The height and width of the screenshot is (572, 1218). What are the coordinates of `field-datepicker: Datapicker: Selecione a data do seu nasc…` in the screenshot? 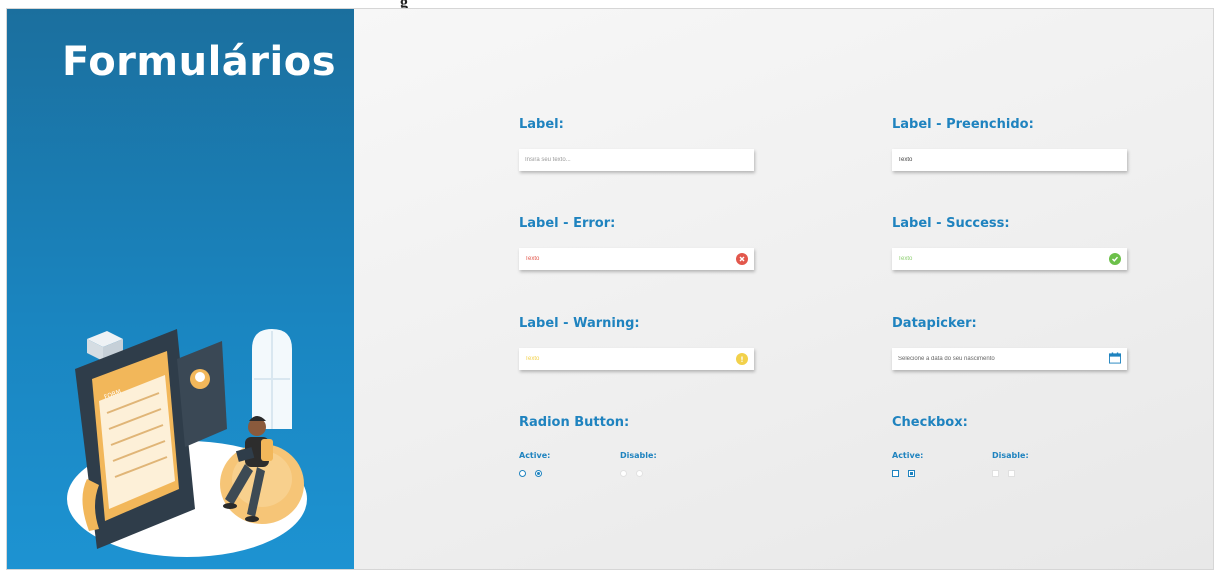 It's located at (1009, 343).